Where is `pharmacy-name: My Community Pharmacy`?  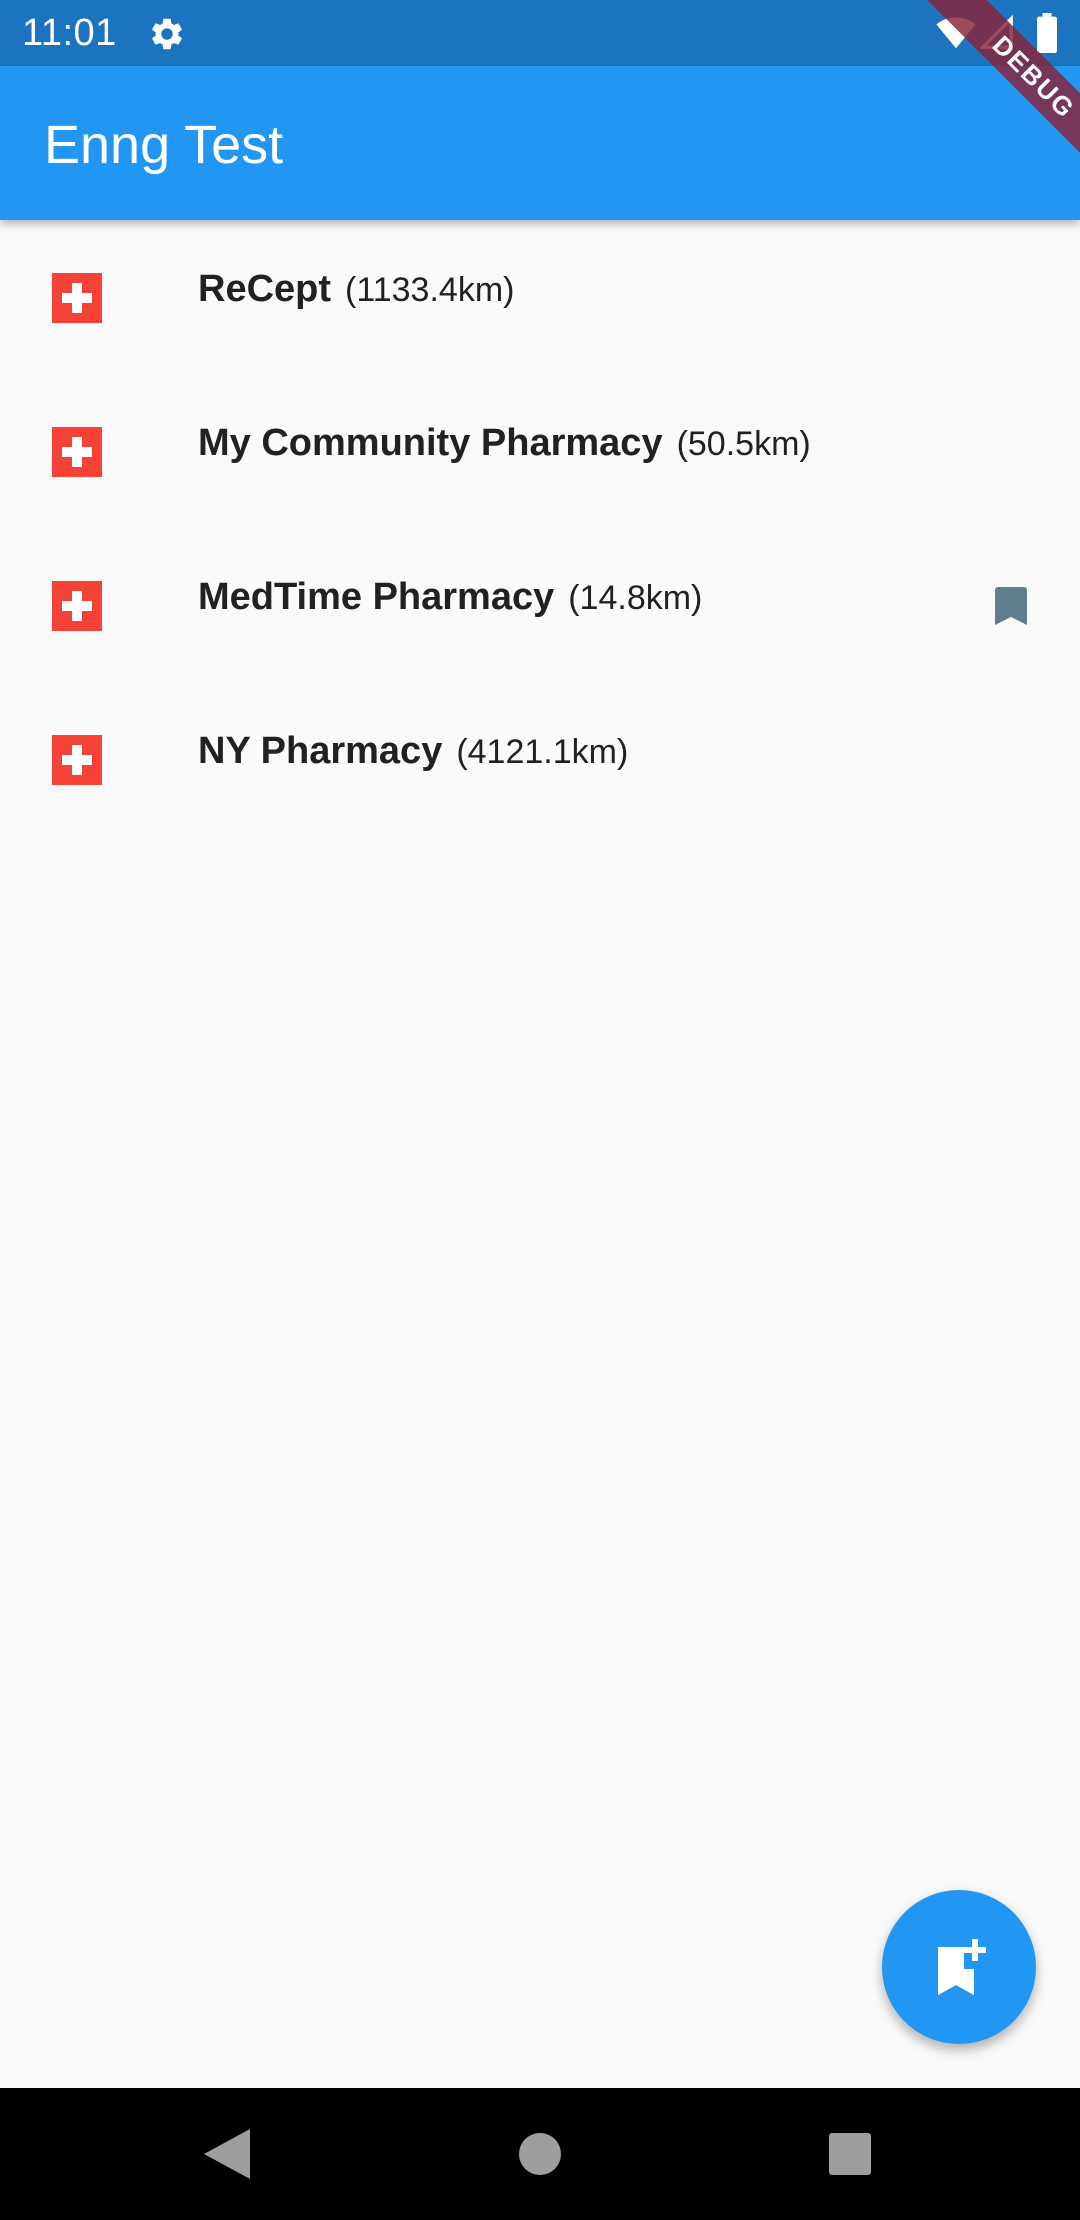
pharmacy-name: My Community Pharmacy is located at coordinates (430, 443).